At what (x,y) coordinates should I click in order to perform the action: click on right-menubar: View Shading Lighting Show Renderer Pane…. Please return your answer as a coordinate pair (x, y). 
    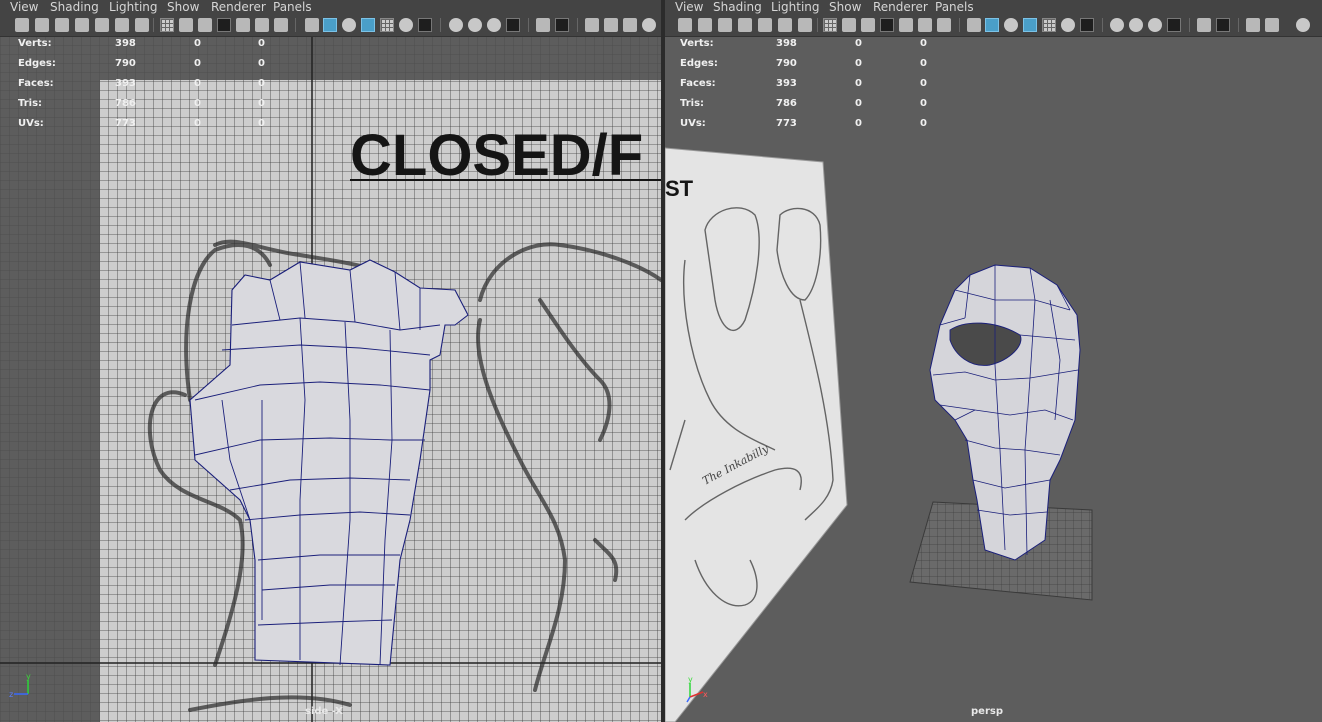
    Looking at the image, I should click on (993, 7).